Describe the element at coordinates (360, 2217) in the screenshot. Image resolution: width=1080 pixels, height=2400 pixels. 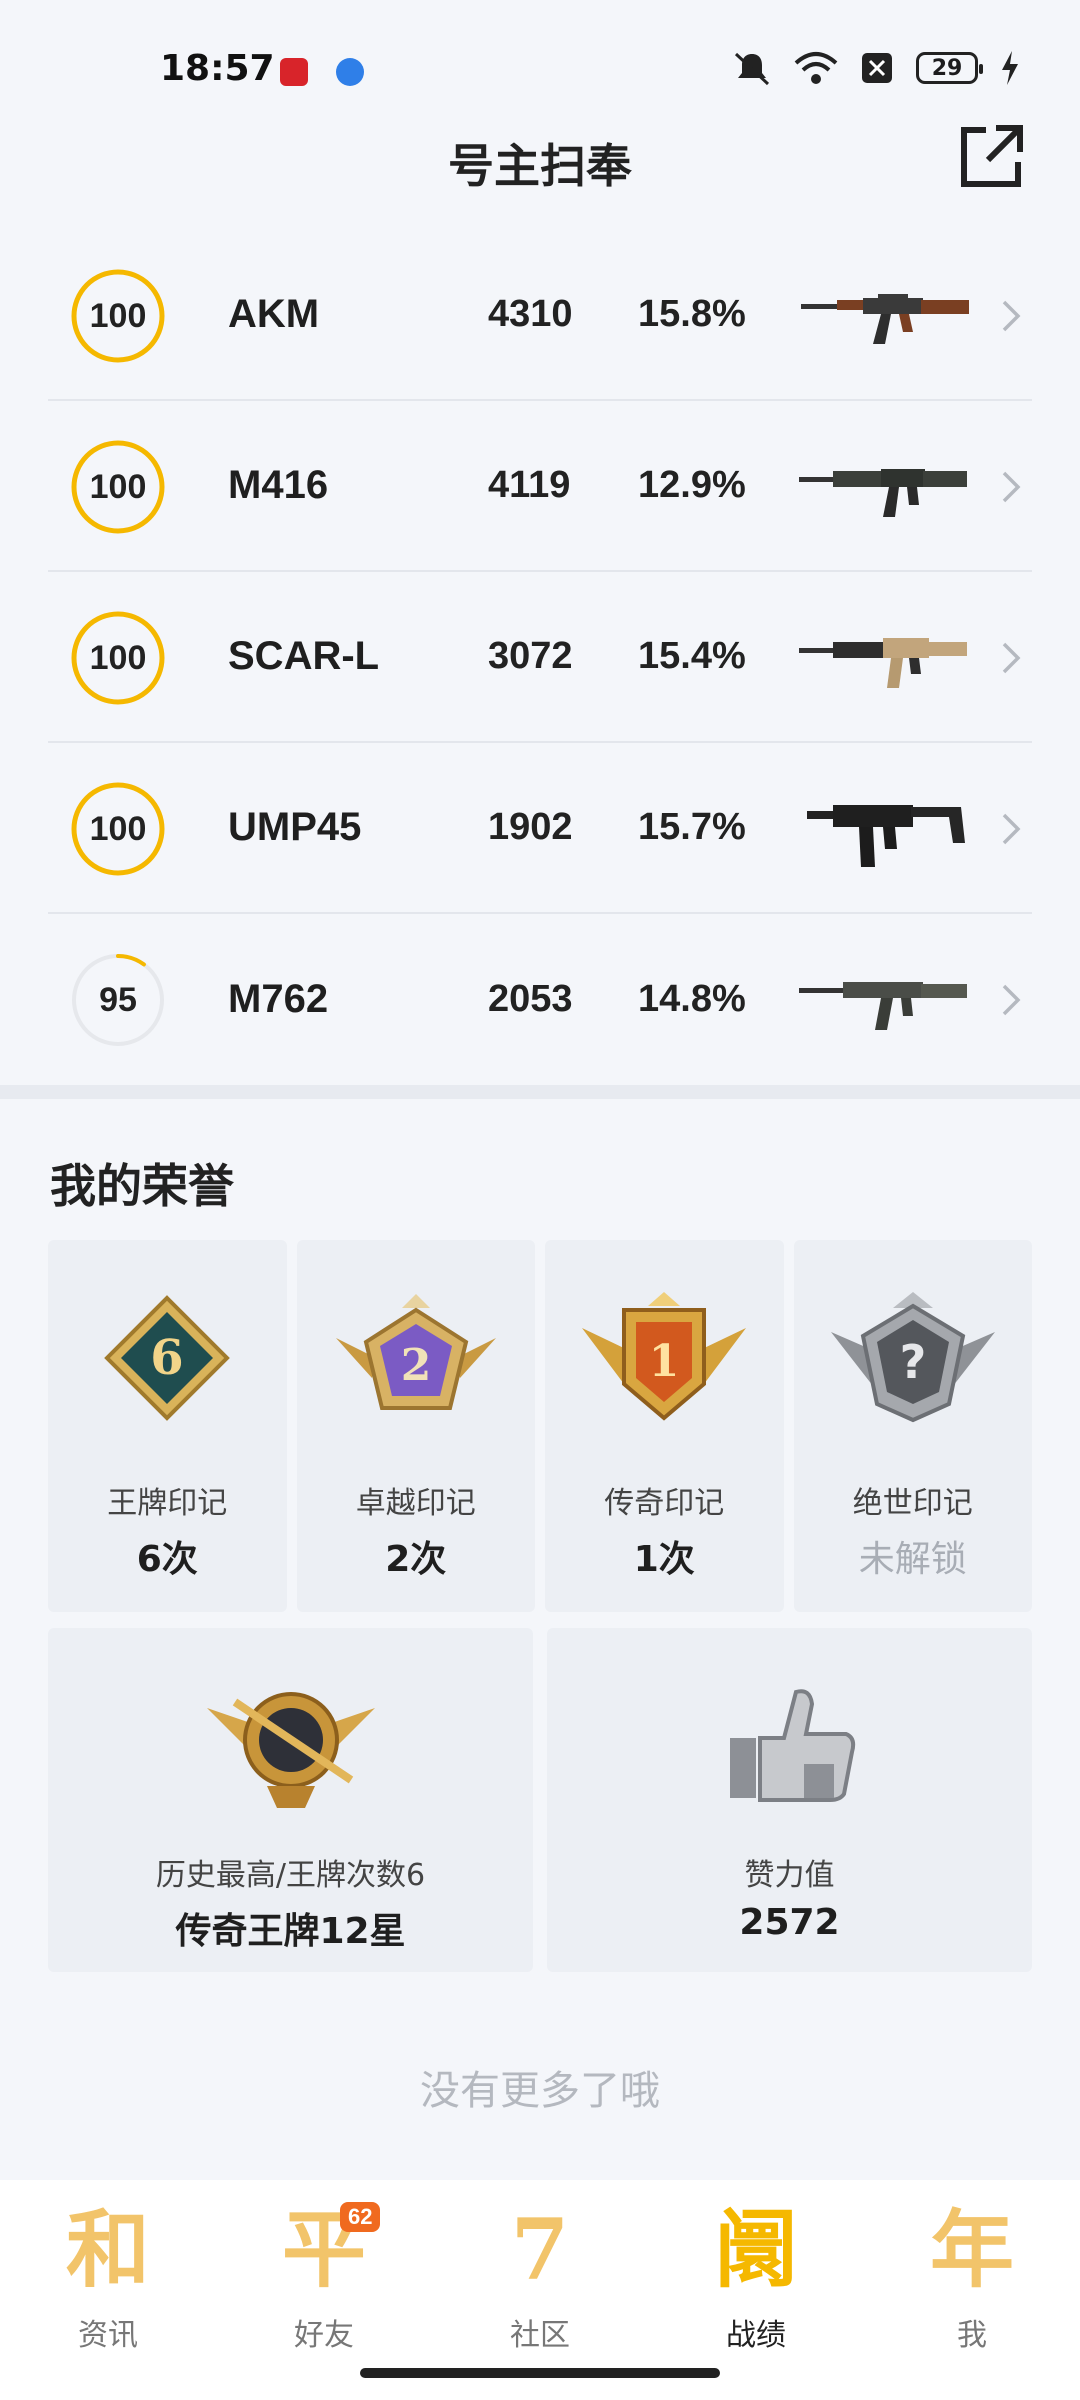
I see `friends-count-badge: 62` at that location.